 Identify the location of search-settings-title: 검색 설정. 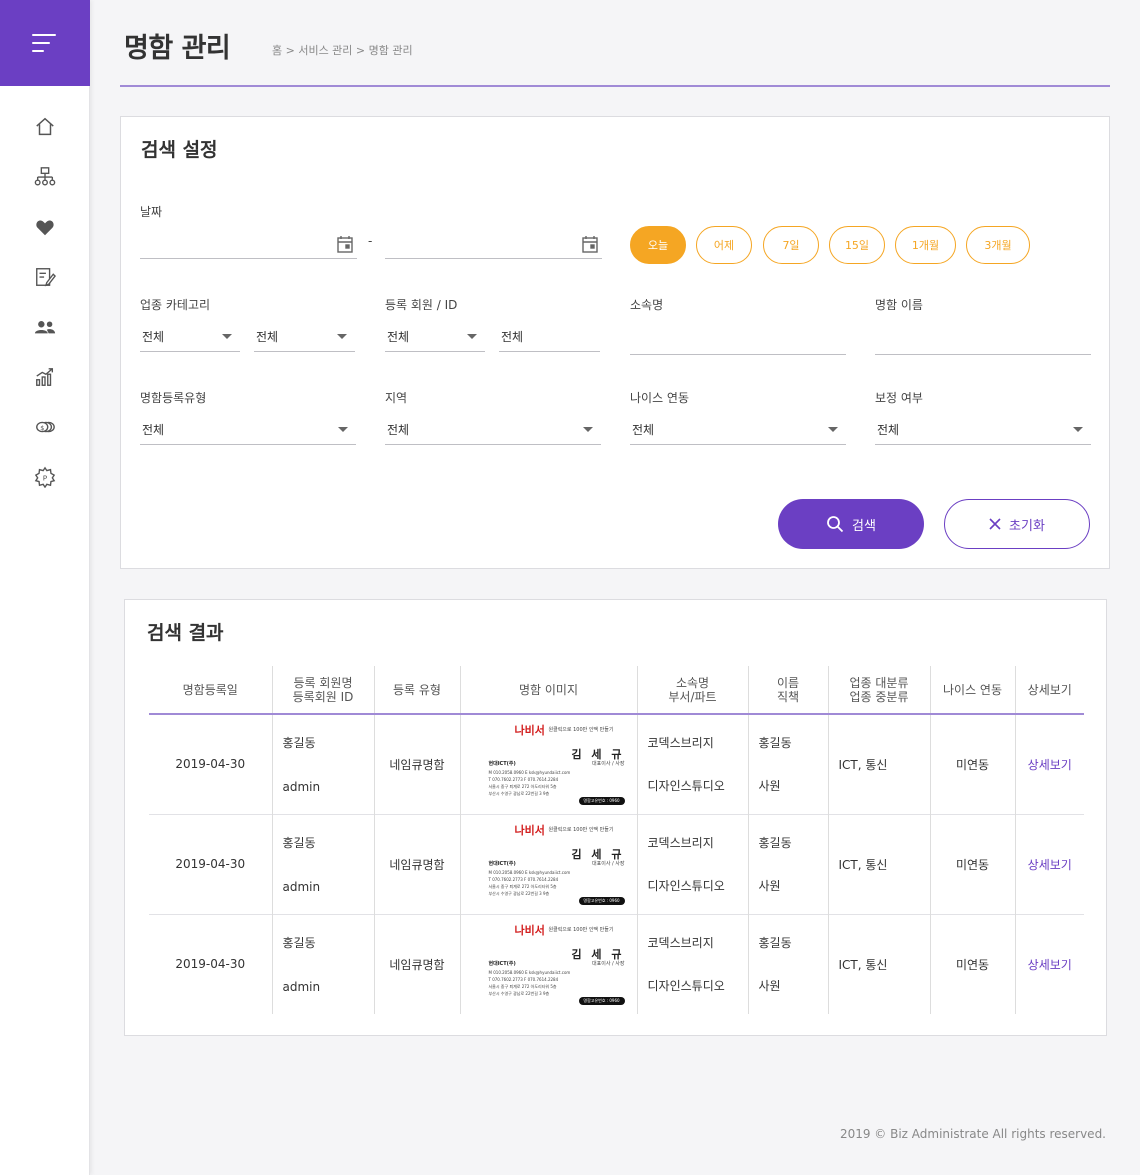
(179, 150).